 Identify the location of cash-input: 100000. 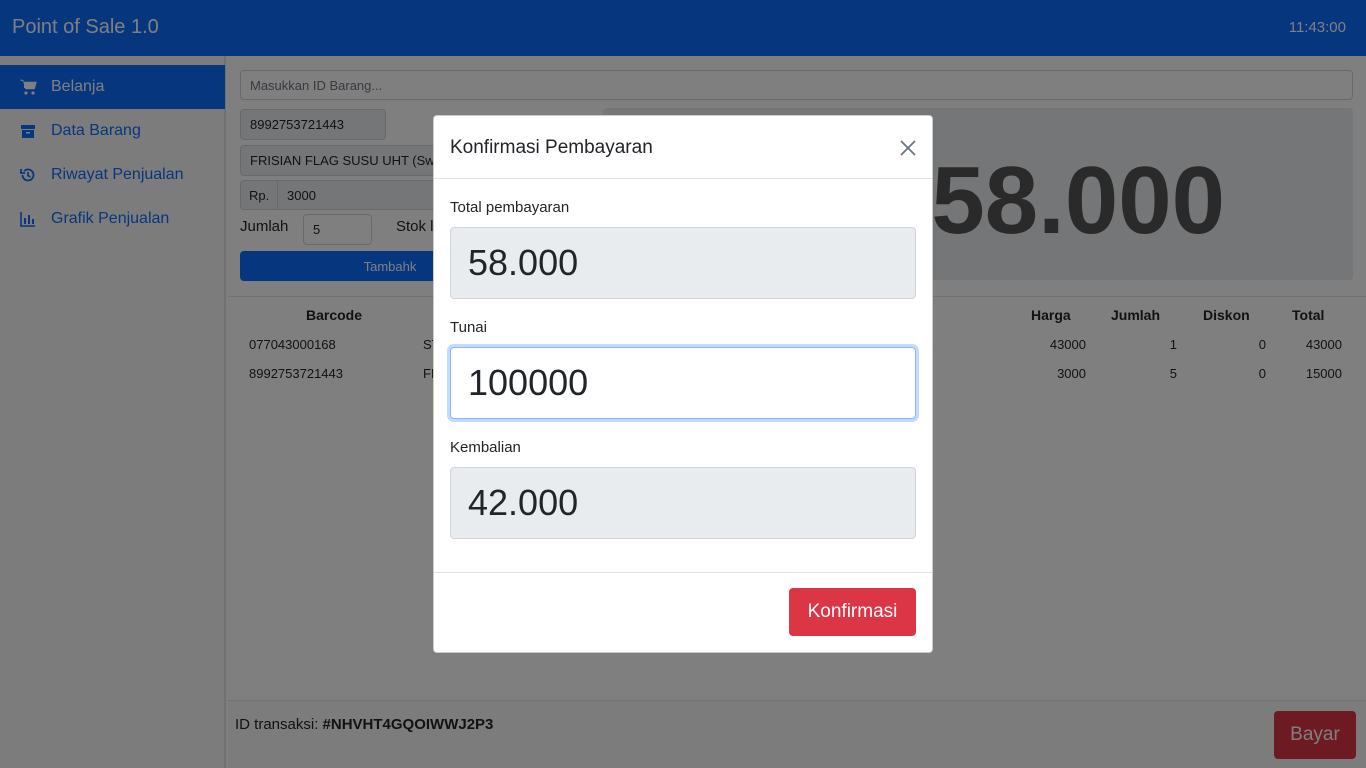
(683, 383).